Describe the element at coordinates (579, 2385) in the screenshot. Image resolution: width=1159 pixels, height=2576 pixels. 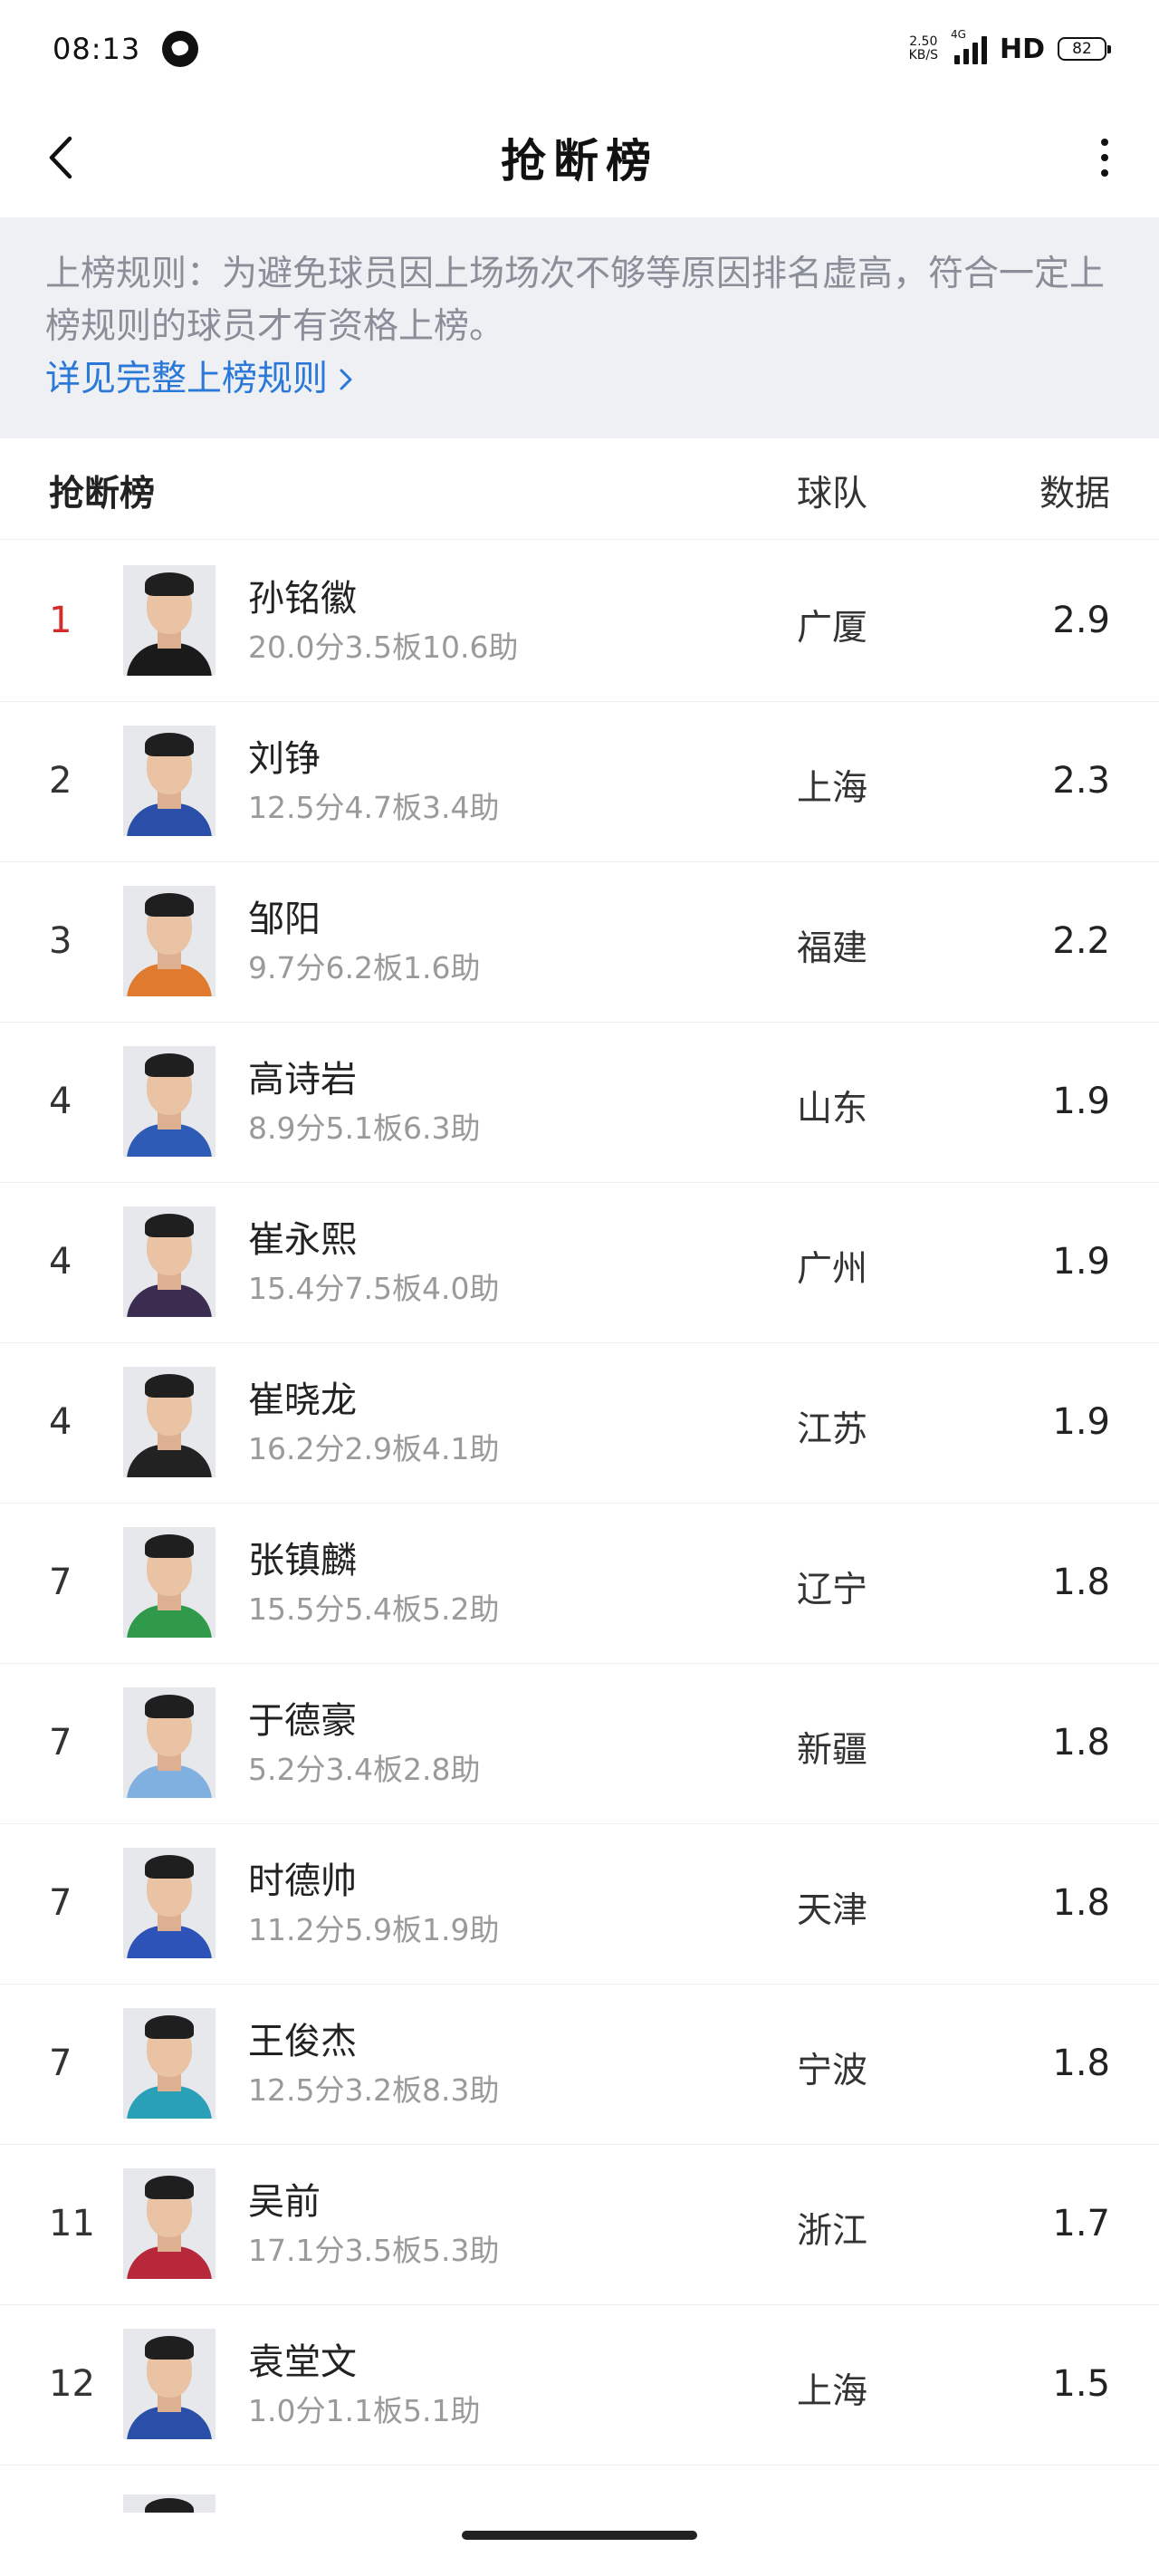
I see `player-row: 12 袁堂文 1.0分1.1板5.1助 上海 1.5` at that location.